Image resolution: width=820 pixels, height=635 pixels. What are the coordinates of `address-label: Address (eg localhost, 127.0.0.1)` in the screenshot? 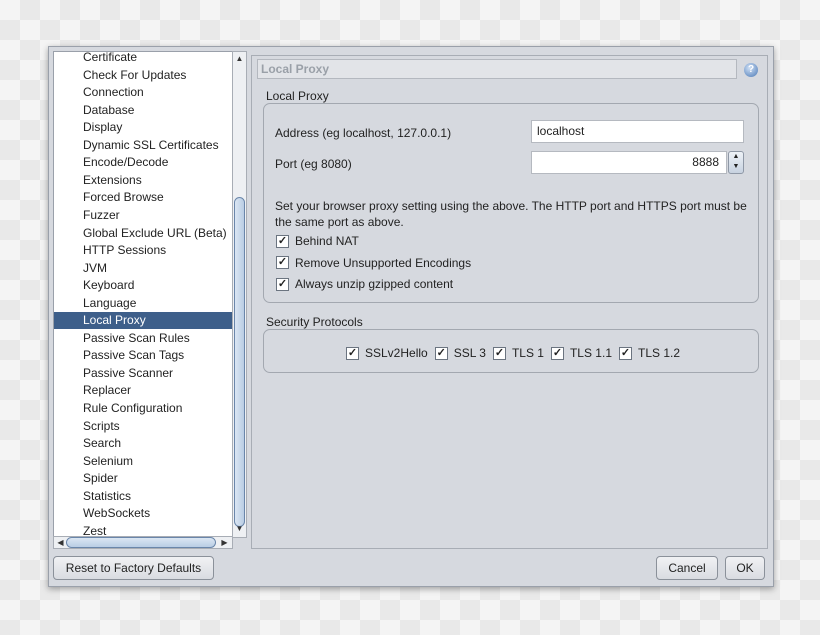 It's located at (363, 133).